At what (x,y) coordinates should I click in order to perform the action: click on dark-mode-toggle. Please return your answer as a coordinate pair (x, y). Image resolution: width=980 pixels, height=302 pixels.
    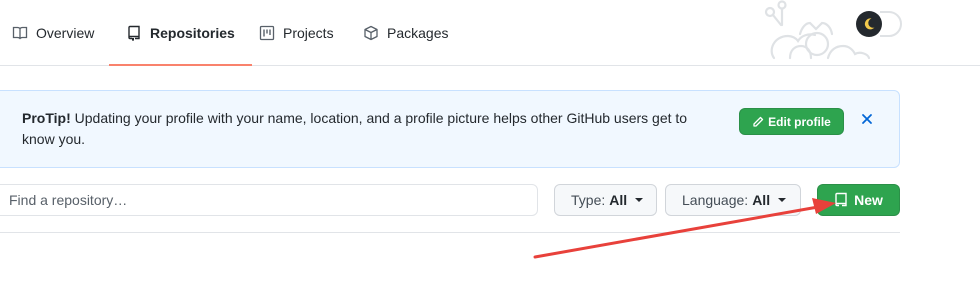
    Looking at the image, I should click on (869, 24).